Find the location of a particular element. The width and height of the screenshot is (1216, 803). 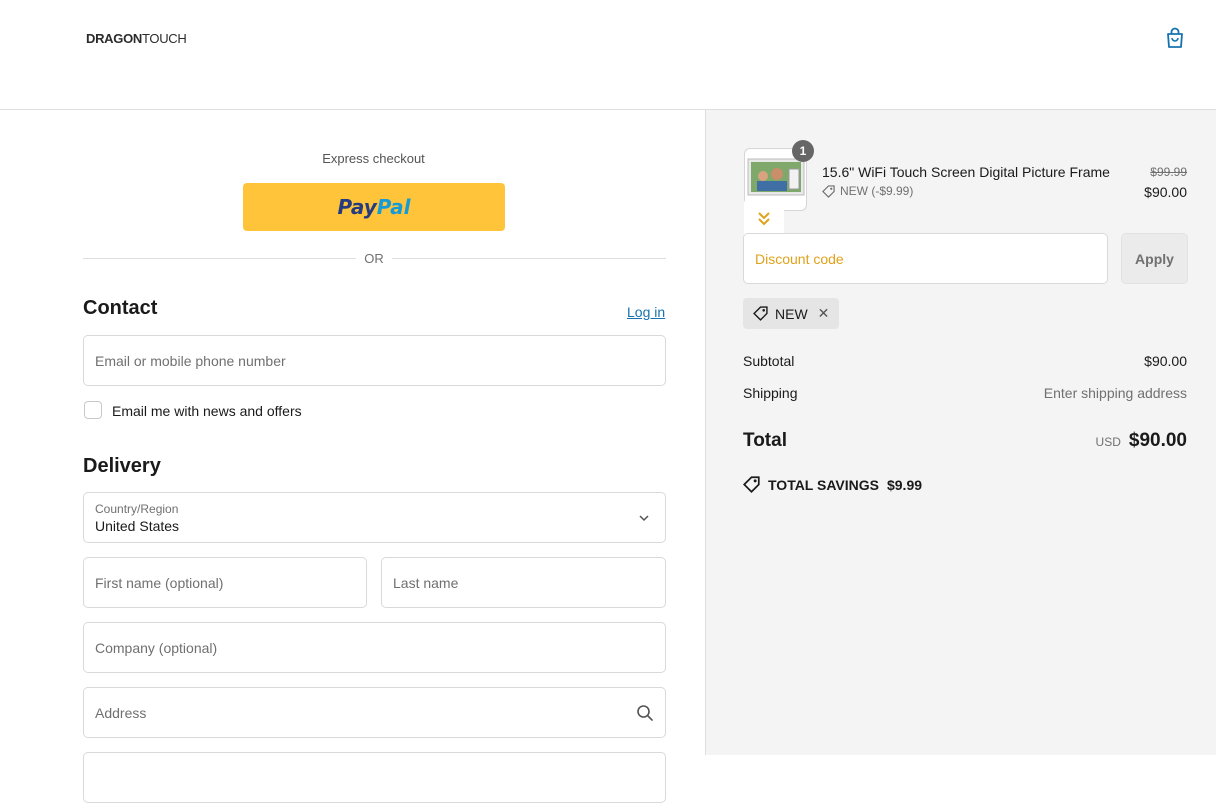

savings-label: TOTAL SAVINGS is located at coordinates (823, 484).